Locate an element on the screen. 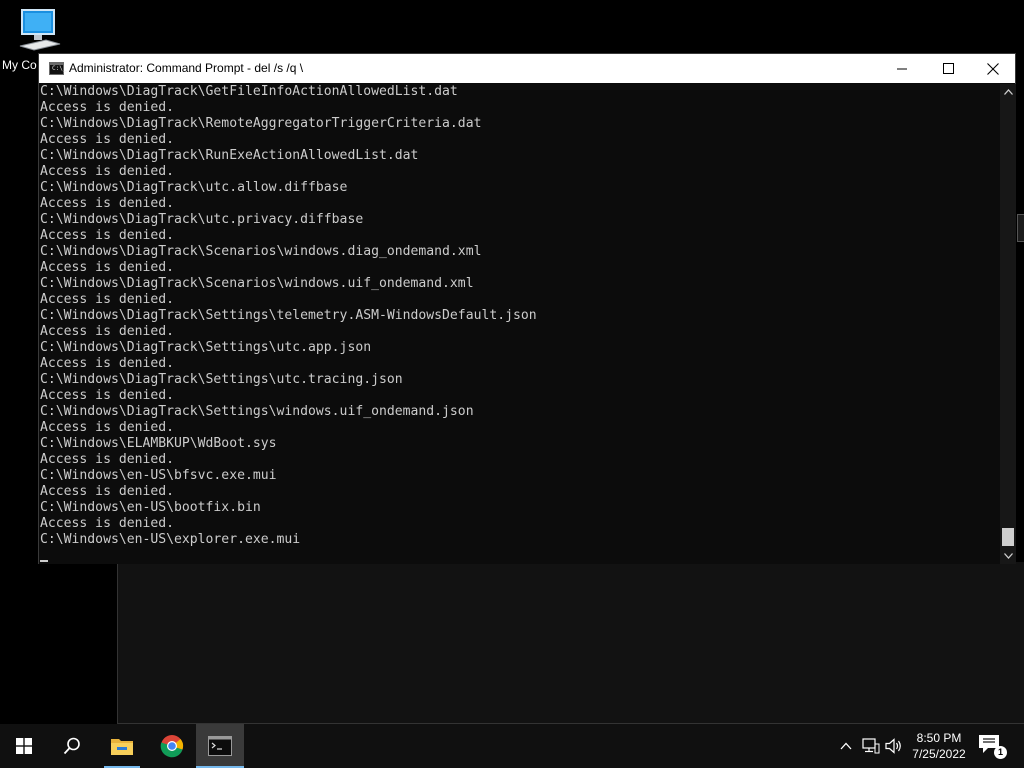 This screenshot has width=1024, height=768. console-line: C:\Windows\en-US\bootfix.bin is located at coordinates (150, 507).